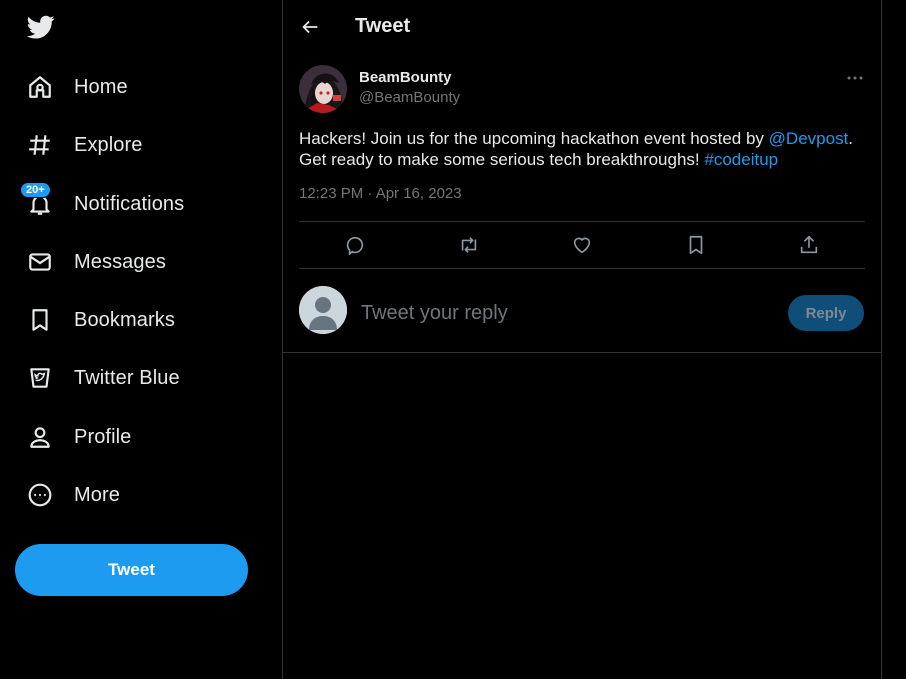  Describe the element at coordinates (582, 27) in the screenshot. I see `page-header: Tweet` at that location.